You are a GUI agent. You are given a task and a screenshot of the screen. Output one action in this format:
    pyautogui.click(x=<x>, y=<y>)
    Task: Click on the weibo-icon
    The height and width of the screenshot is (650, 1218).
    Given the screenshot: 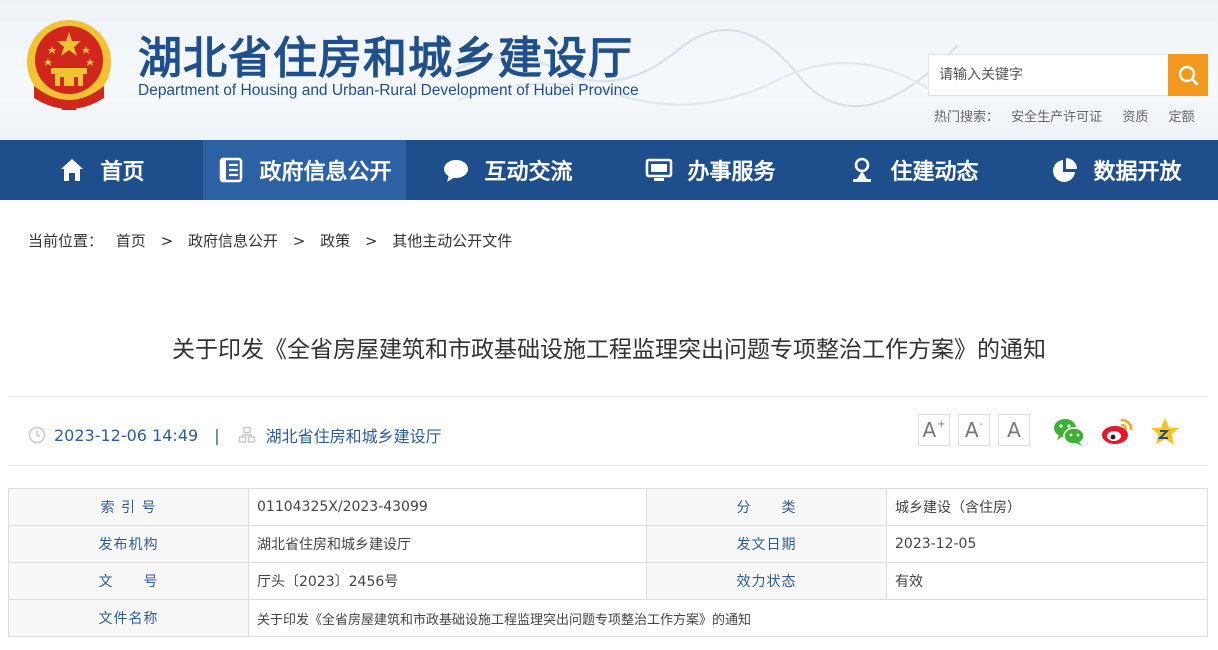 What is the action you would take?
    pyautogui.click(x=1117, y=432)
    